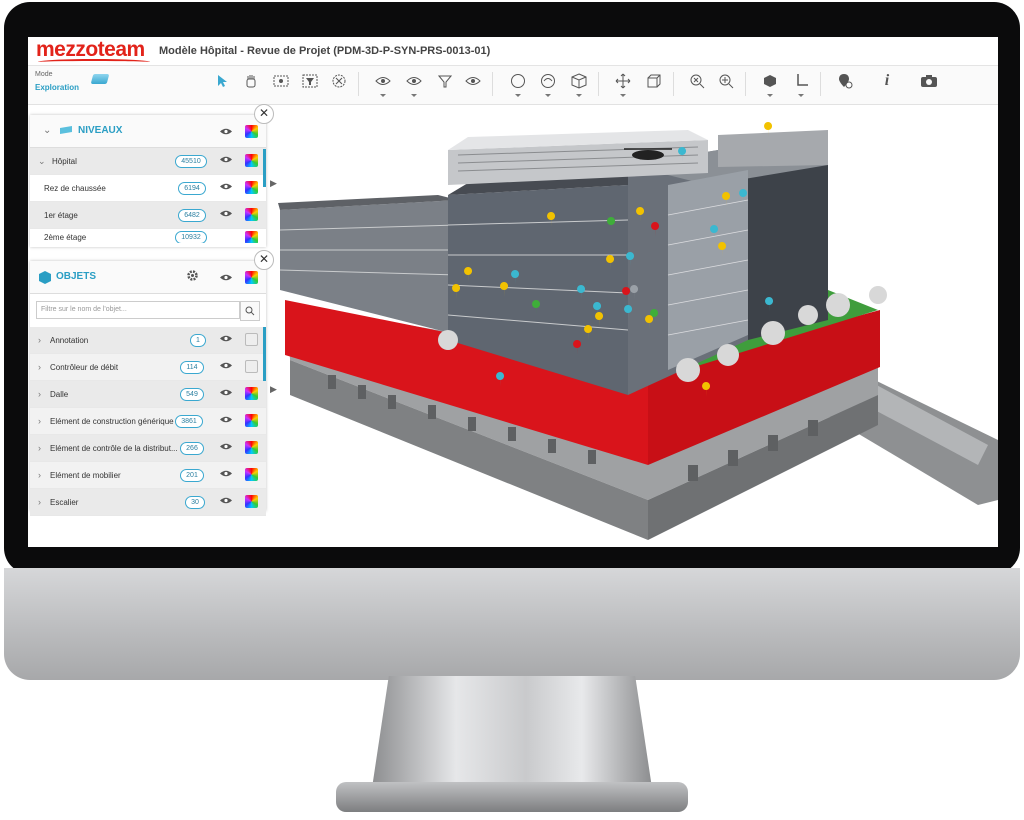  What do you see at coordinates (192, 475) in the screenshot?
I see `count-badge: 201` at bounding box center [192, 475].